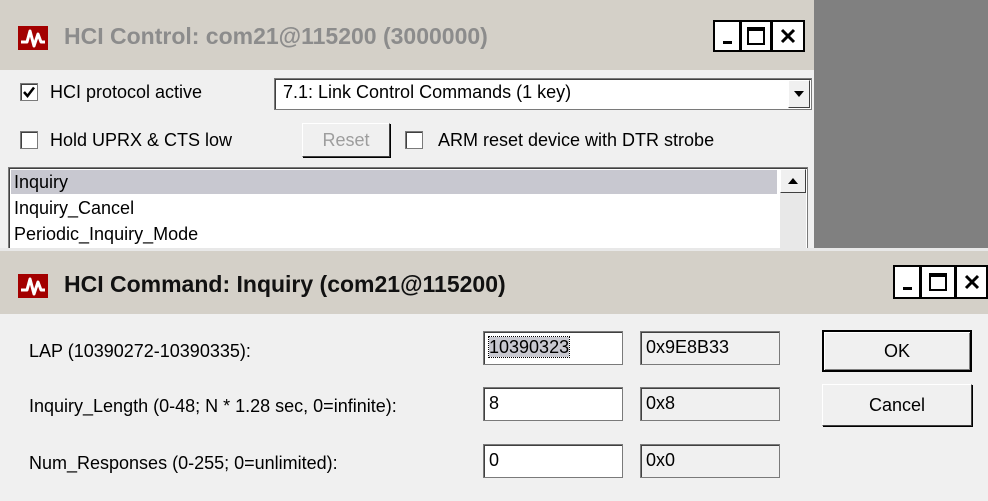 This screenshot has width=988, height=501. I want to click on hold-uprx-label: Hold UPRX & CTS low, so click(141, 140).